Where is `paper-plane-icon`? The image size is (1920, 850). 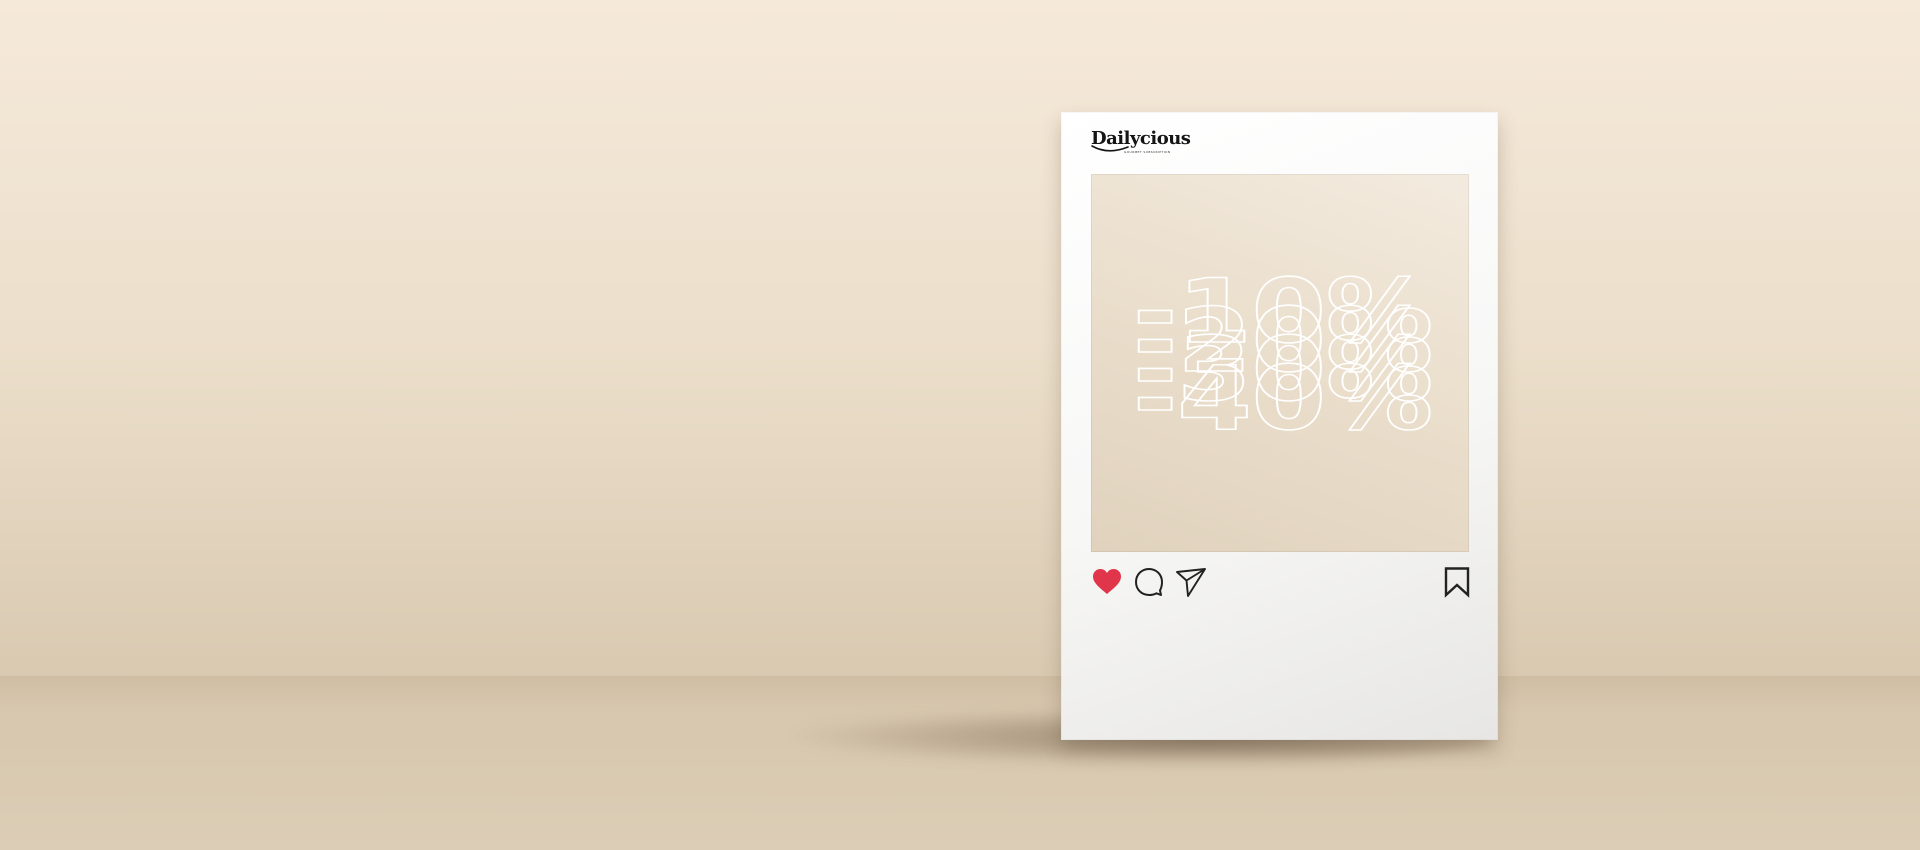
paper-plane-icon is located at coordinates (1191, 582).